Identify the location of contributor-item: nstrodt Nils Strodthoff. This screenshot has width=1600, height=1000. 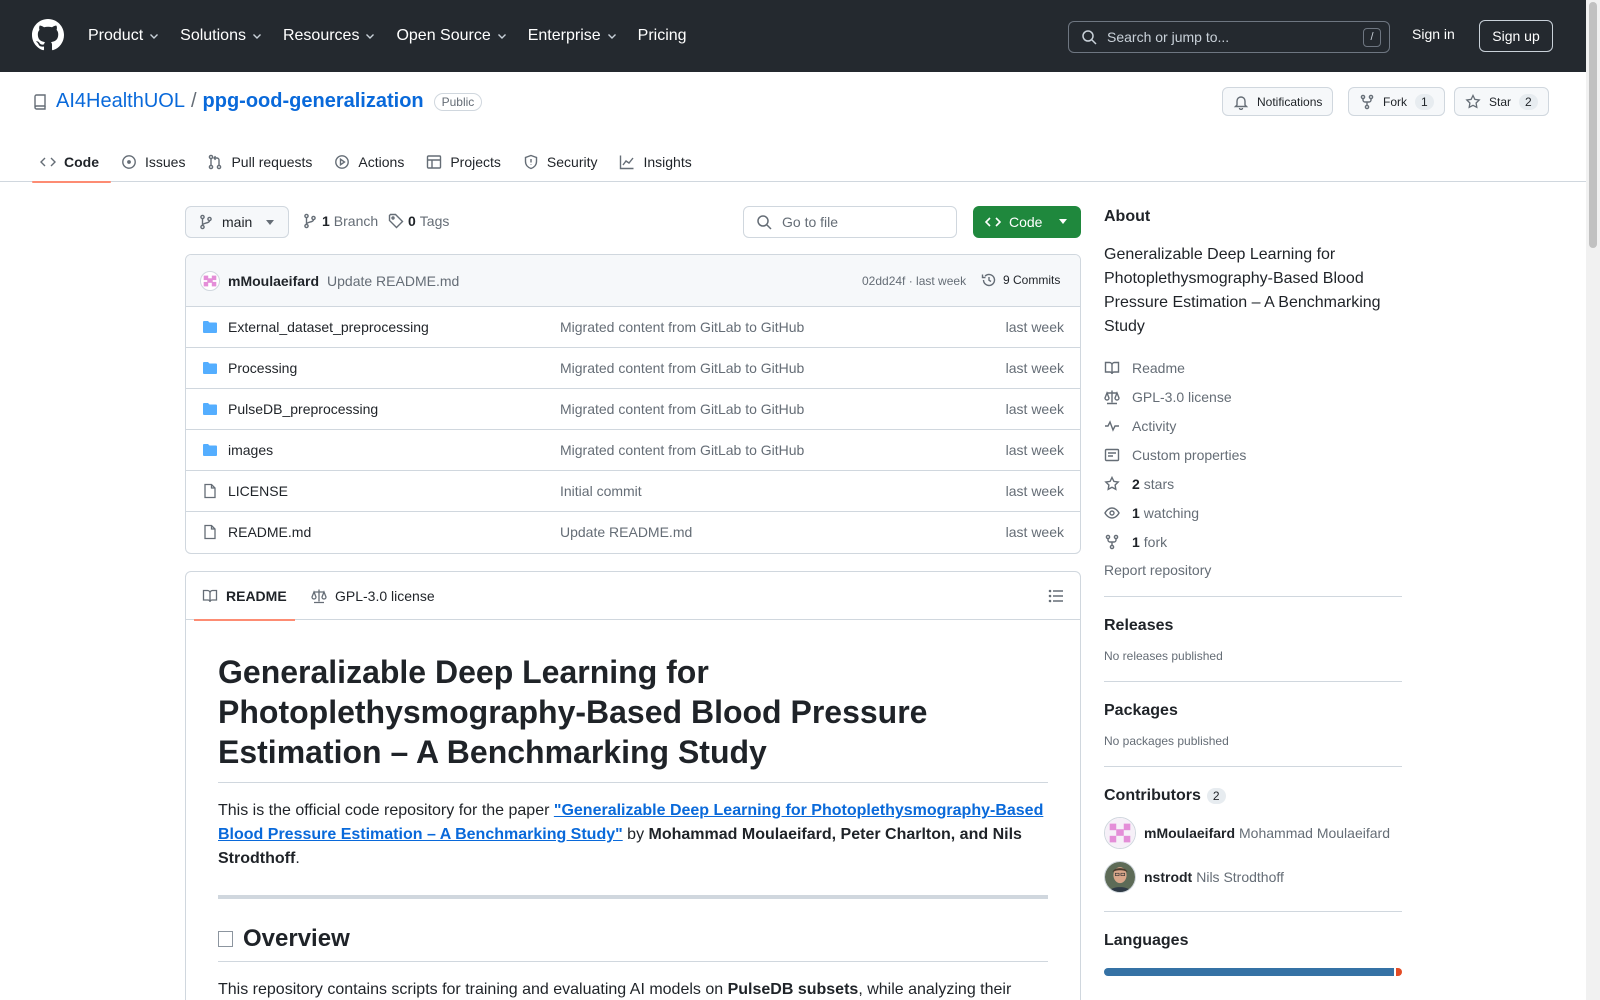
(1253, 877).